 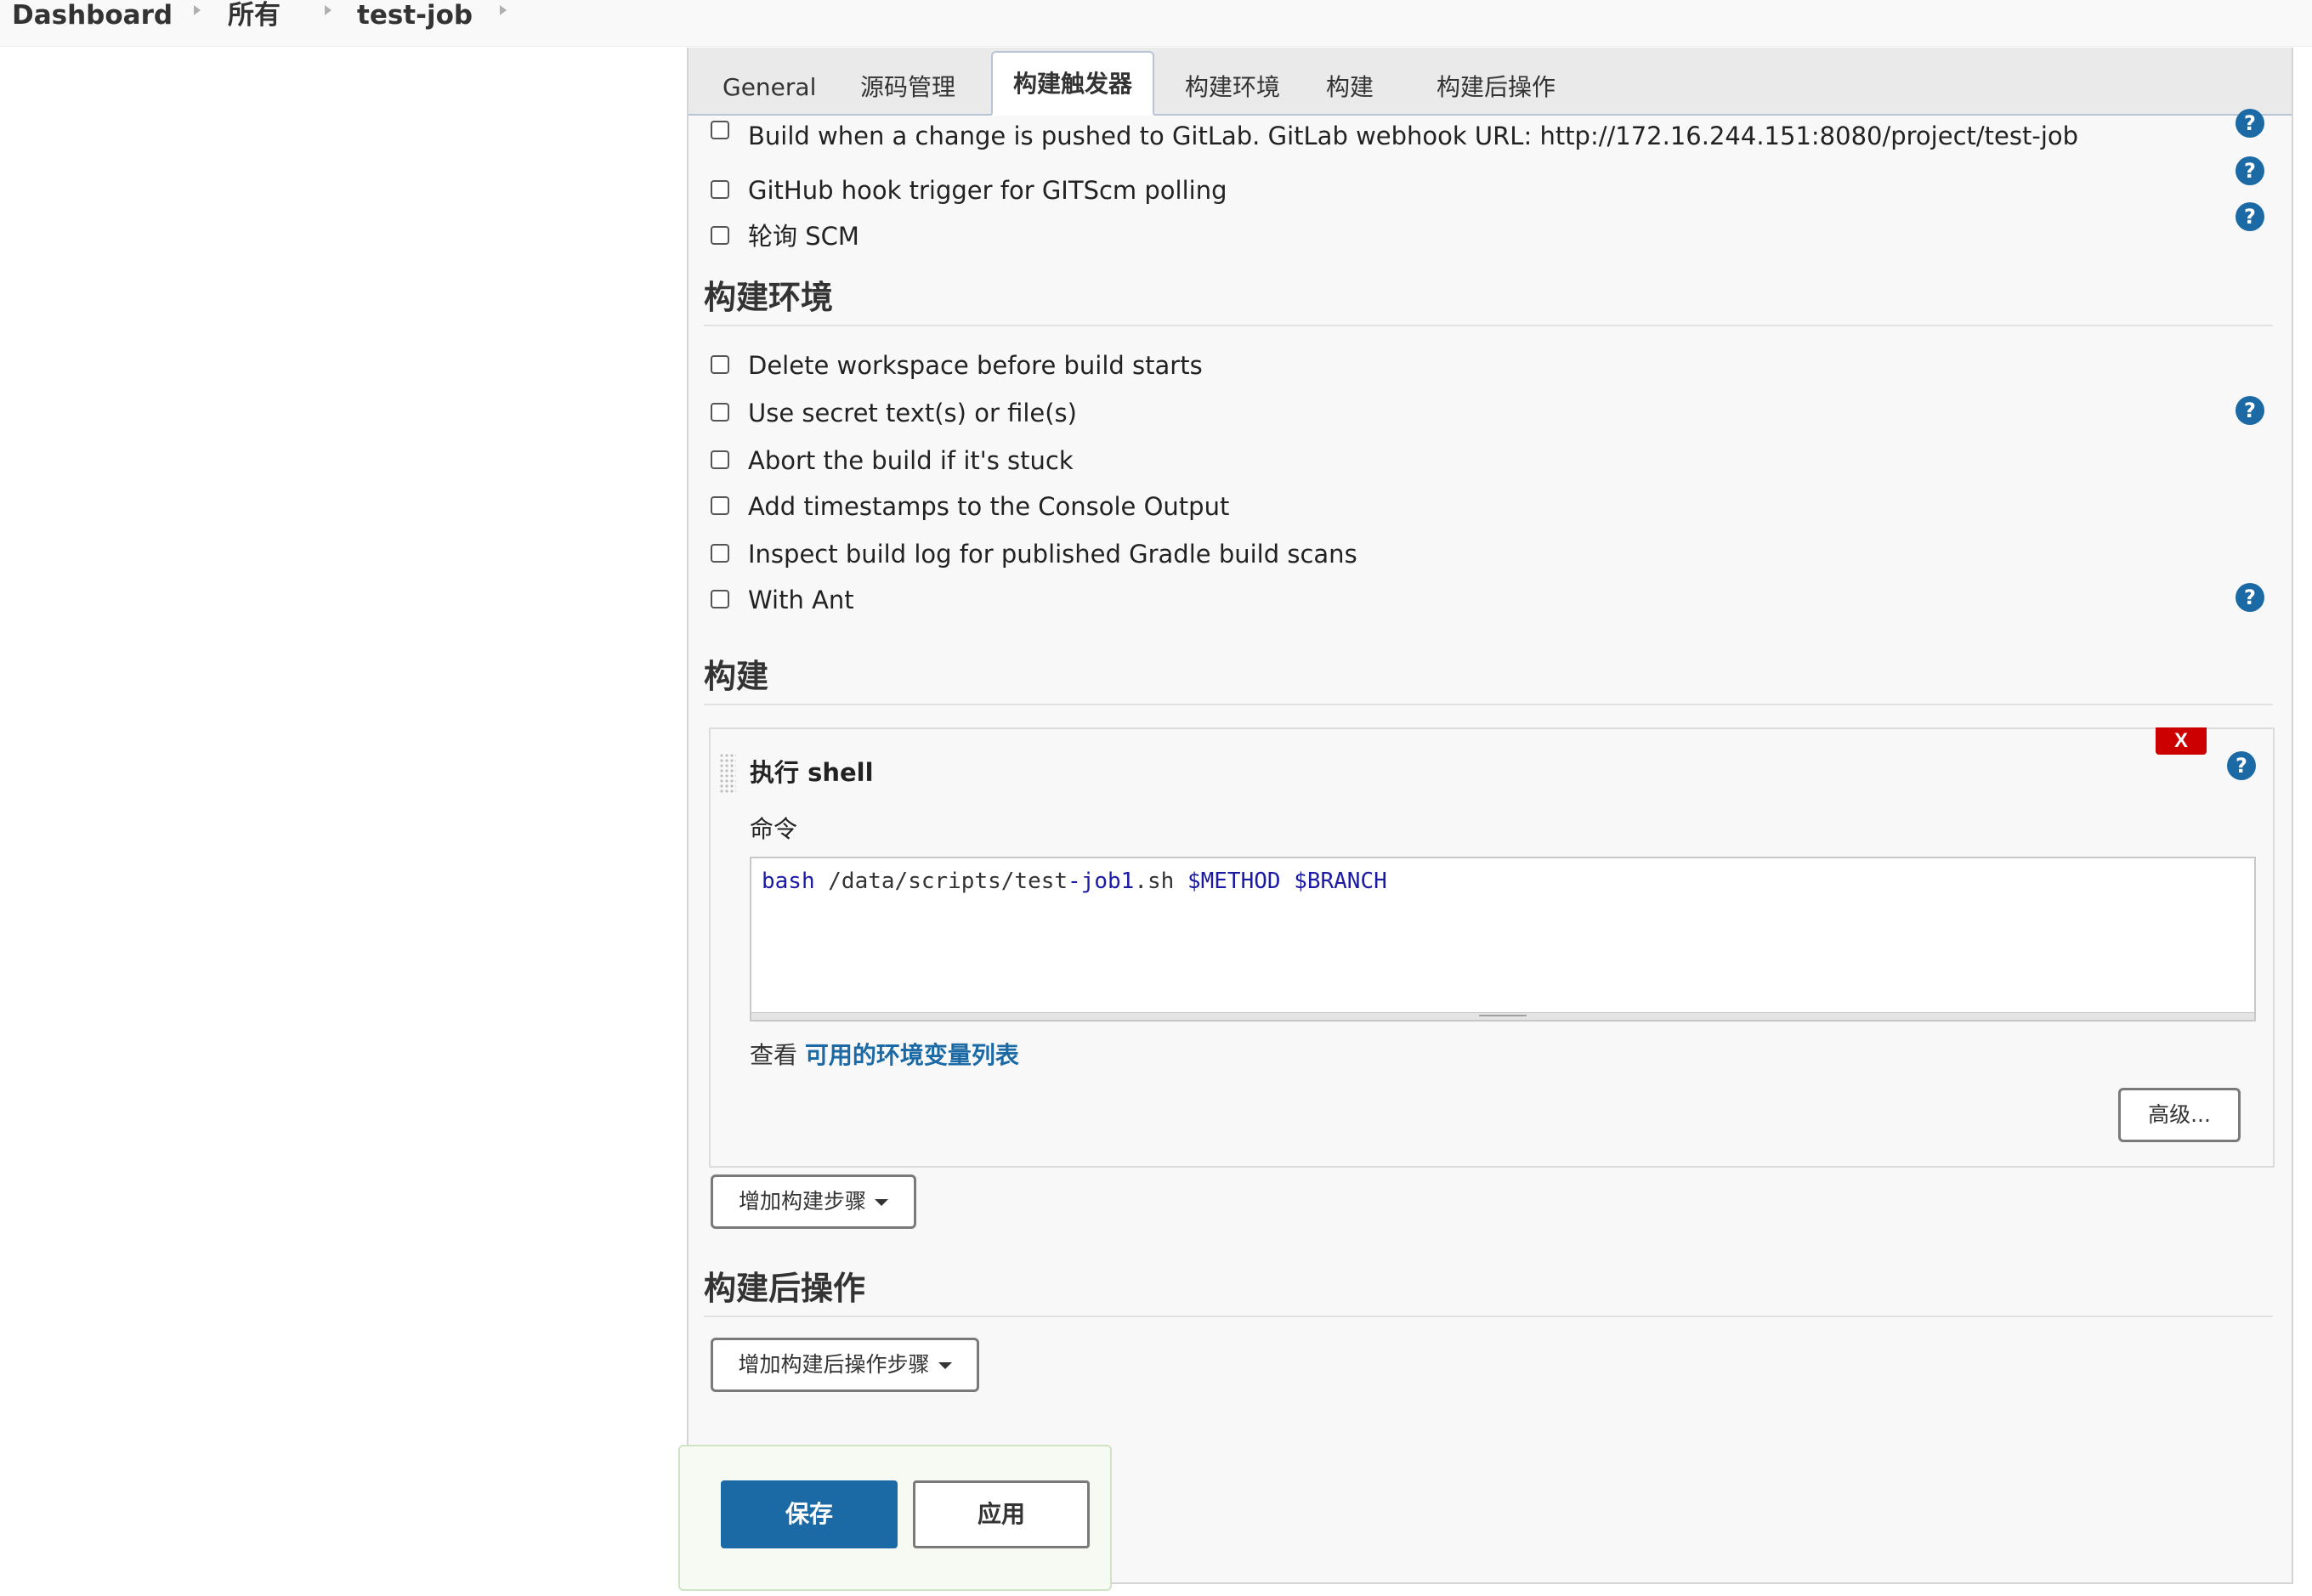 I want to click on env-timestamps-checkbox, so click(x=720, y=506).